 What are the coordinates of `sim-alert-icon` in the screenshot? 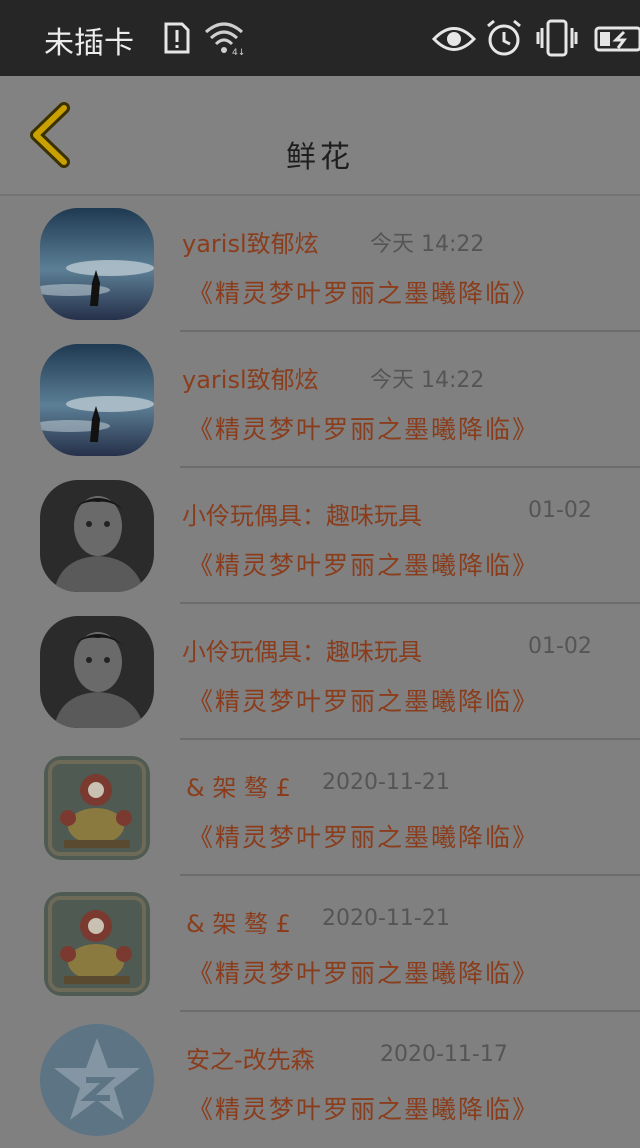 It's located at (177, 38).